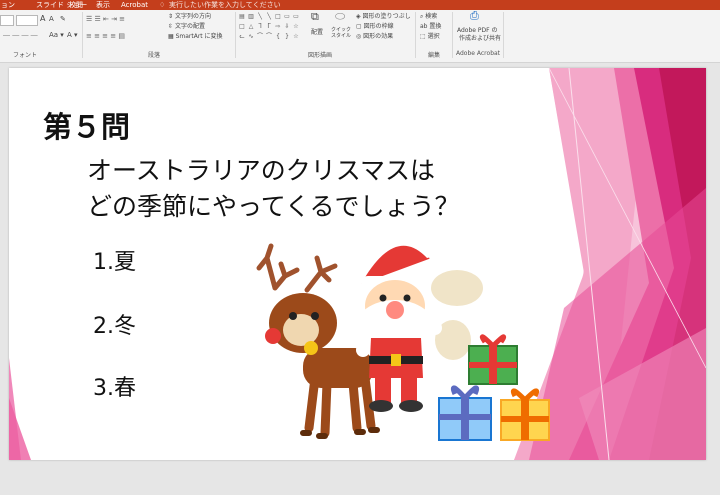 The height and width of the screenshot is (495, 720). What do you see at coordinates (195, 37) in the screenshot?
I see `smartart-button: ▦ SmartArt に変換` at bounding box center [195, 37].